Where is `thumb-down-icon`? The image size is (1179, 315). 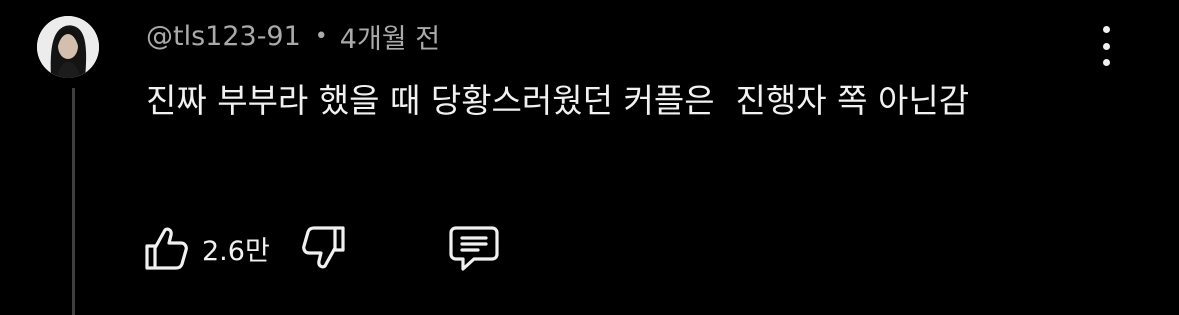
thumb-down-icon is located at coordinates (323, 247).